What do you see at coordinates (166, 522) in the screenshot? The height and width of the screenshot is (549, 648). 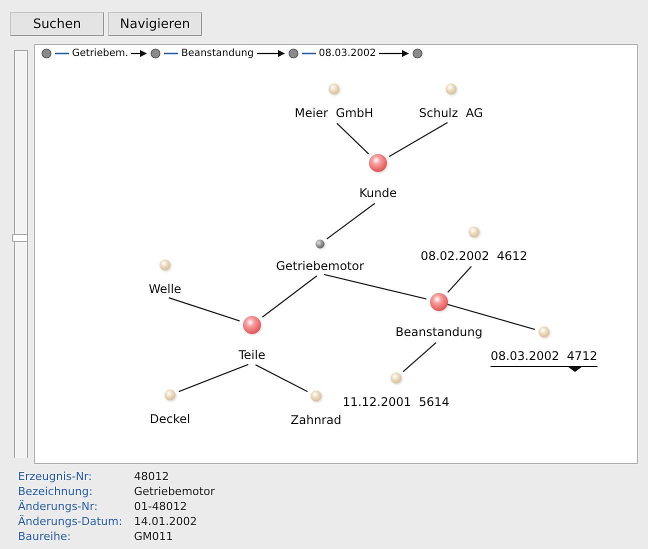 I see `detail-value: 14.01.2002` at bounding box center [166, 522].